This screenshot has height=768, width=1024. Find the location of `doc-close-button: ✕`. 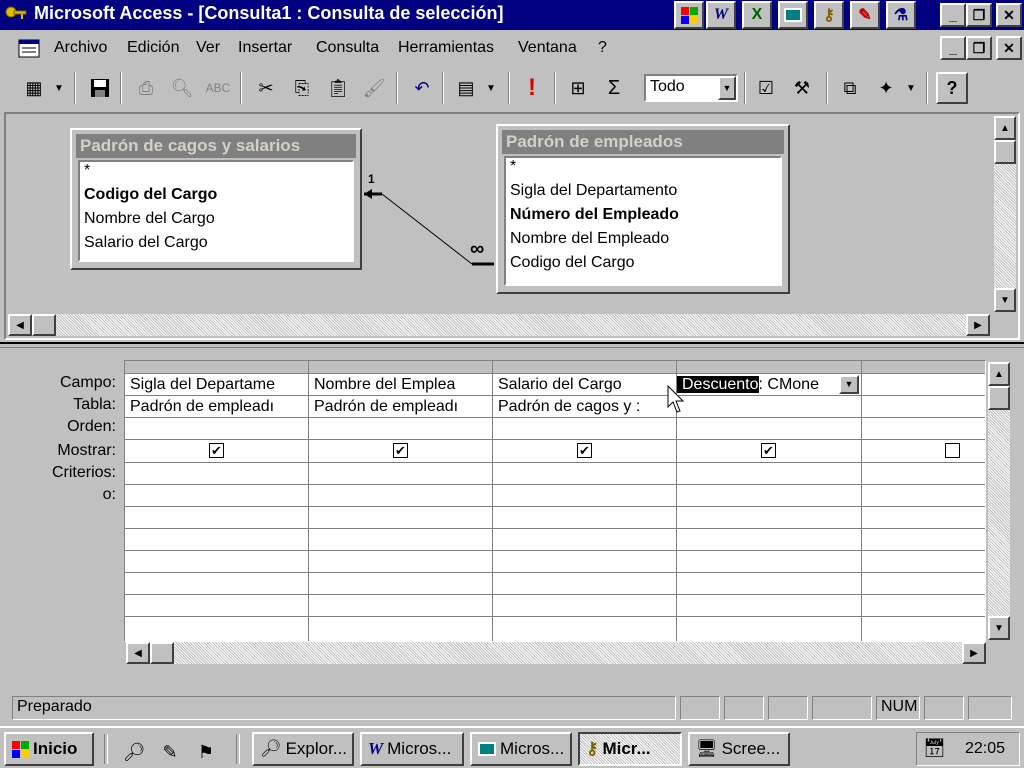

doc-close-button: ✕ is located at coordinates (1009, 48).